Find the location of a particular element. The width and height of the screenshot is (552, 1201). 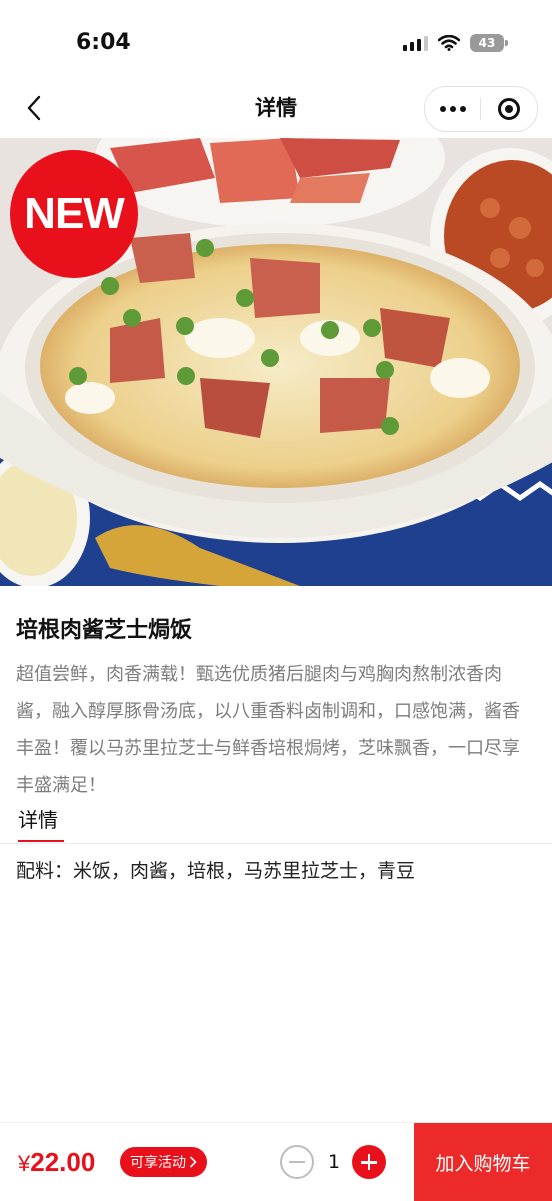

new-badge-label: NEW is located at coordinates (74, 213).